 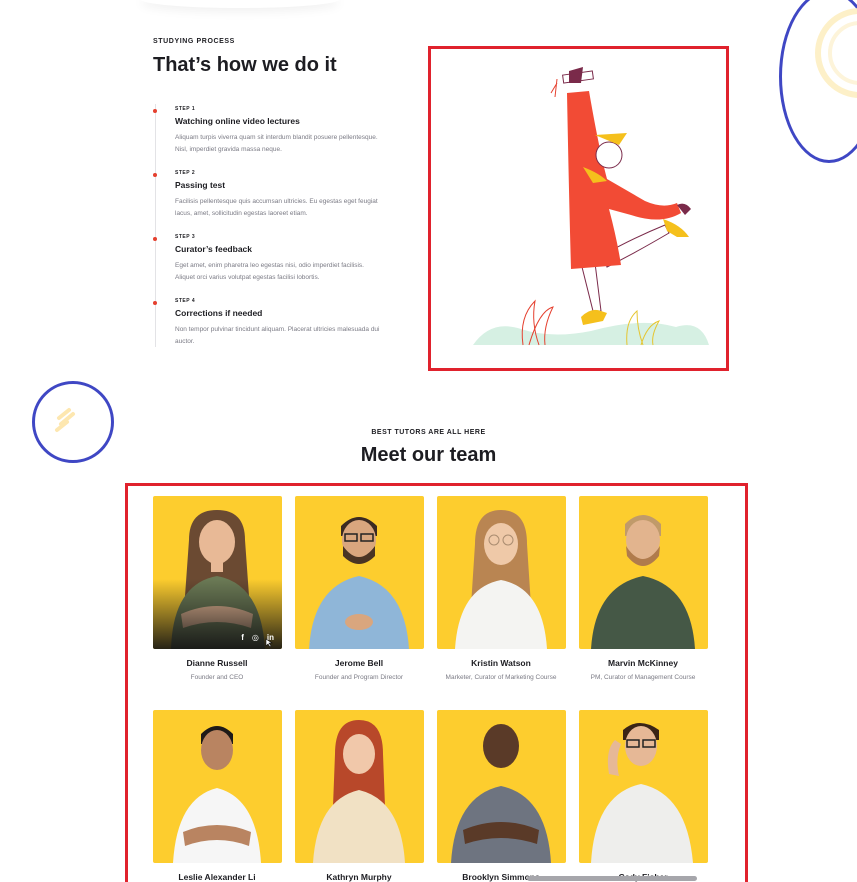 I want to click on step-title: Passing test, so click(x=200, y=185).